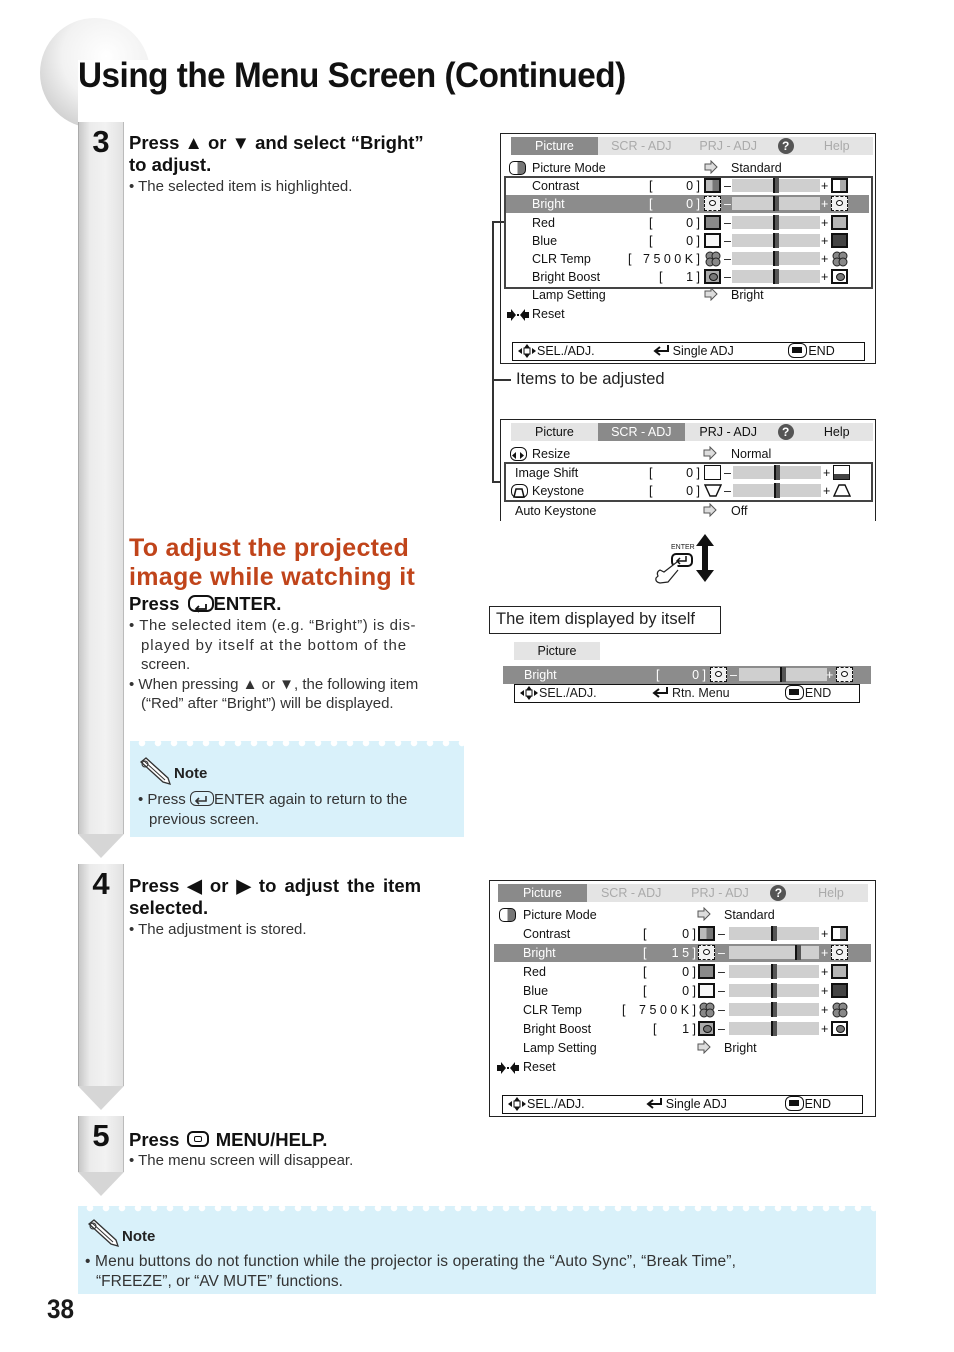  I want to click on up-down-arrow-icon, so click(705, 558).